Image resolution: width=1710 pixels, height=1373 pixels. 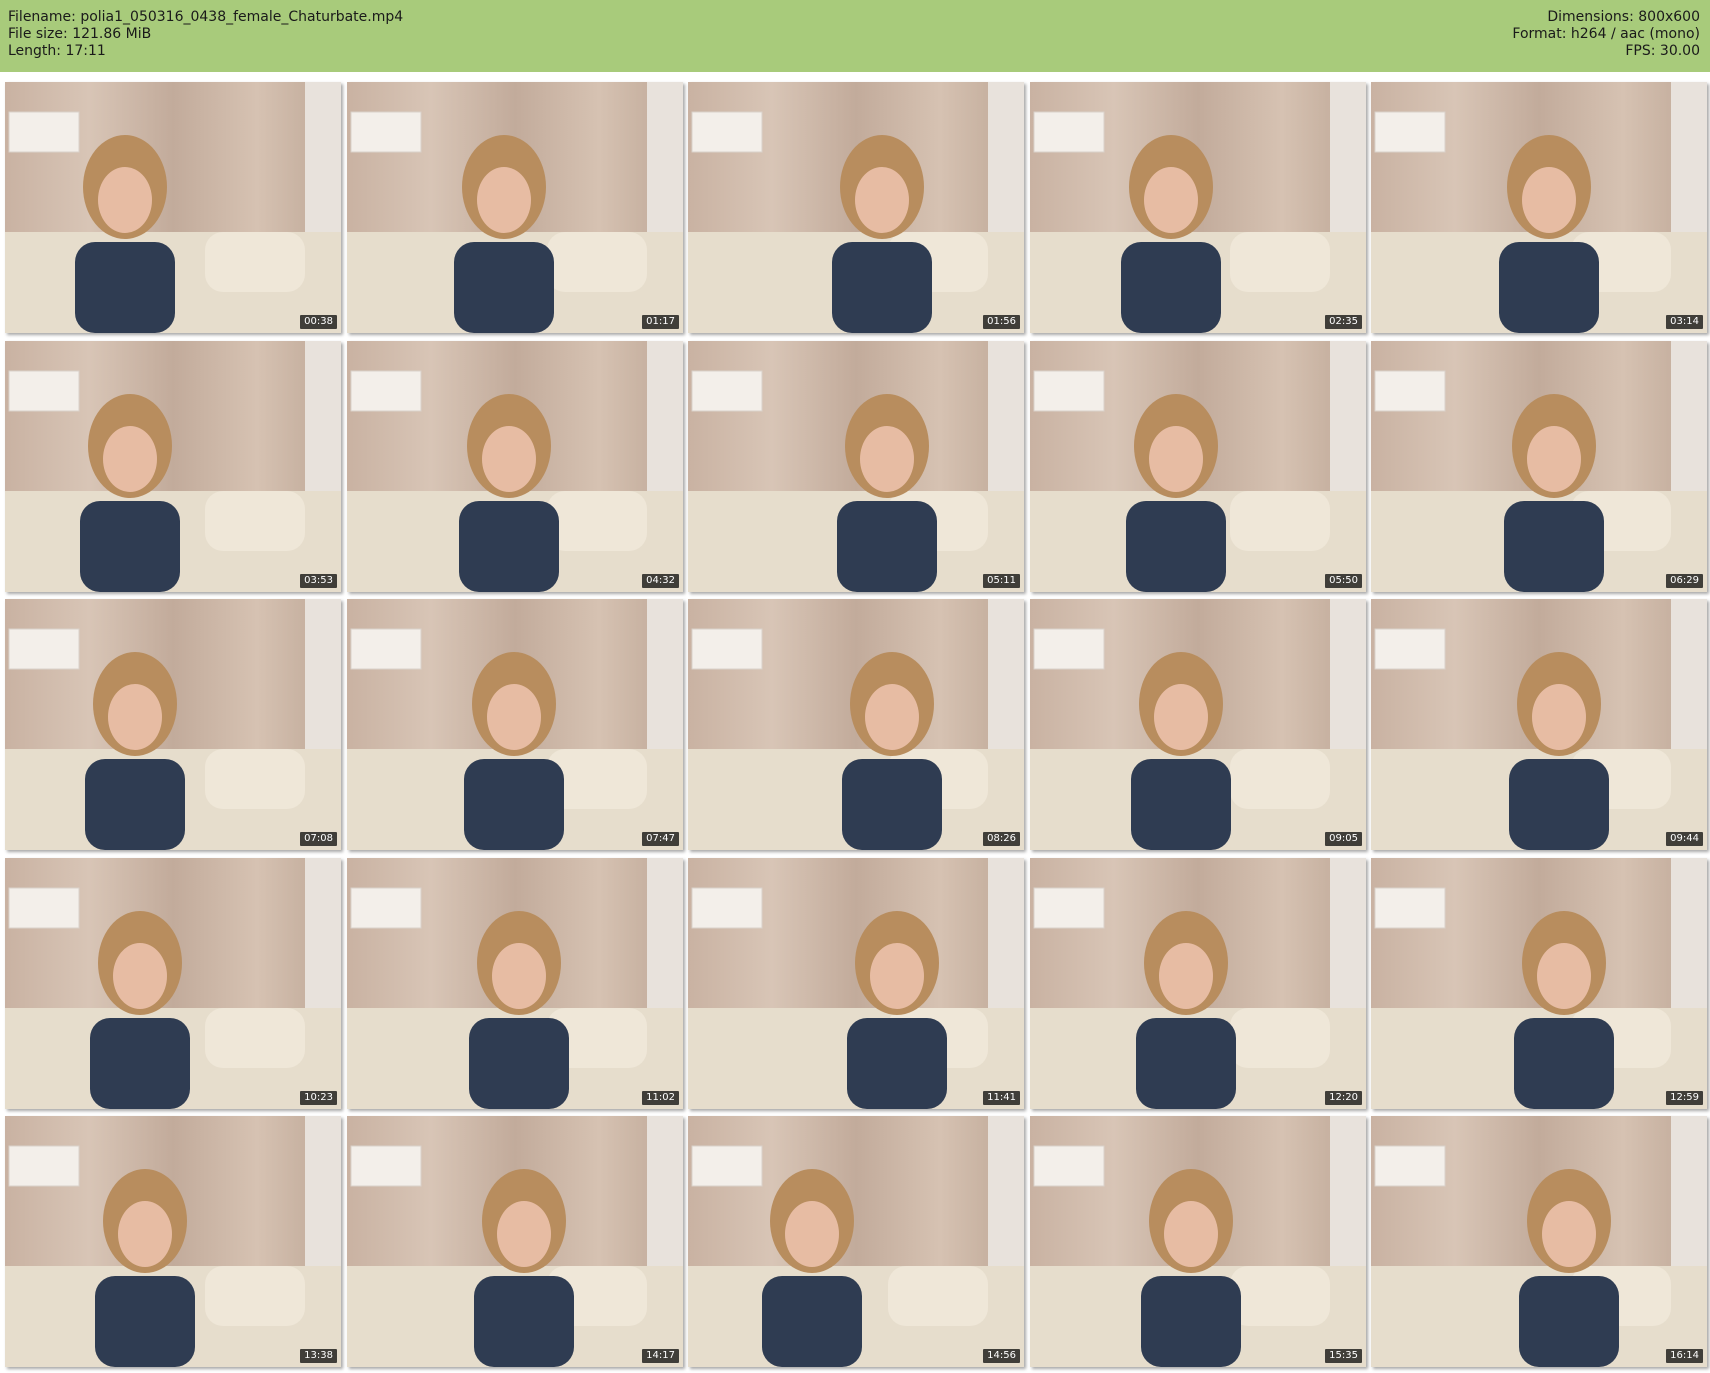 What do you see at coordinates (1001, 1098) in the screenshot?
I see `timestamp-label: 11:41` at bounding box center [1001, 1098].